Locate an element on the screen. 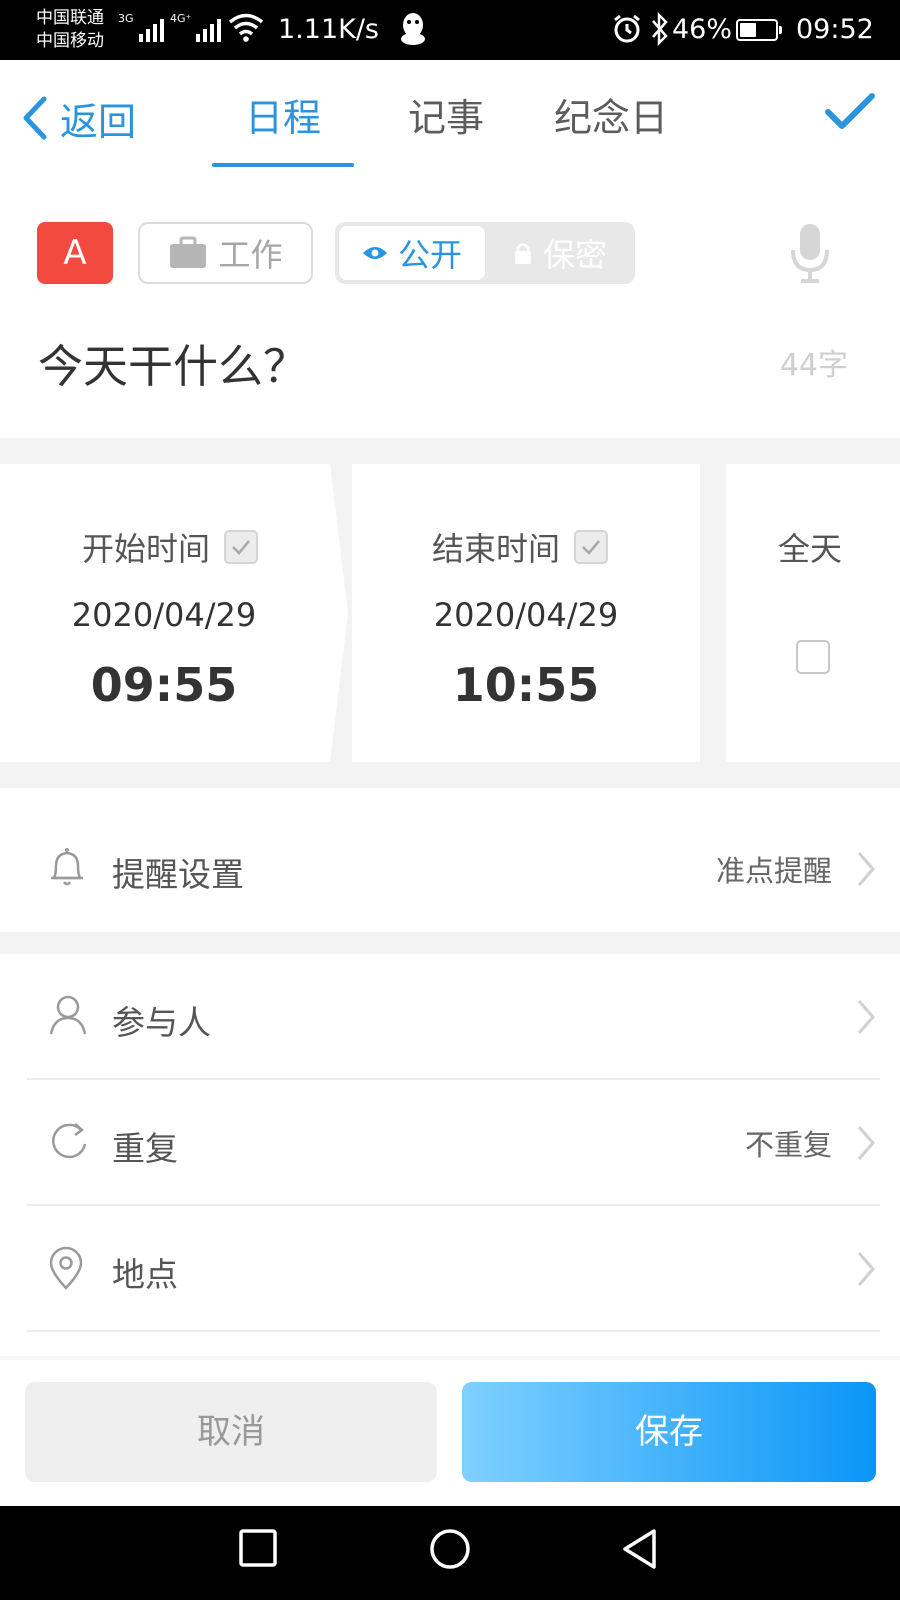  location-pin-icon is located at coordinates (66, 1268).